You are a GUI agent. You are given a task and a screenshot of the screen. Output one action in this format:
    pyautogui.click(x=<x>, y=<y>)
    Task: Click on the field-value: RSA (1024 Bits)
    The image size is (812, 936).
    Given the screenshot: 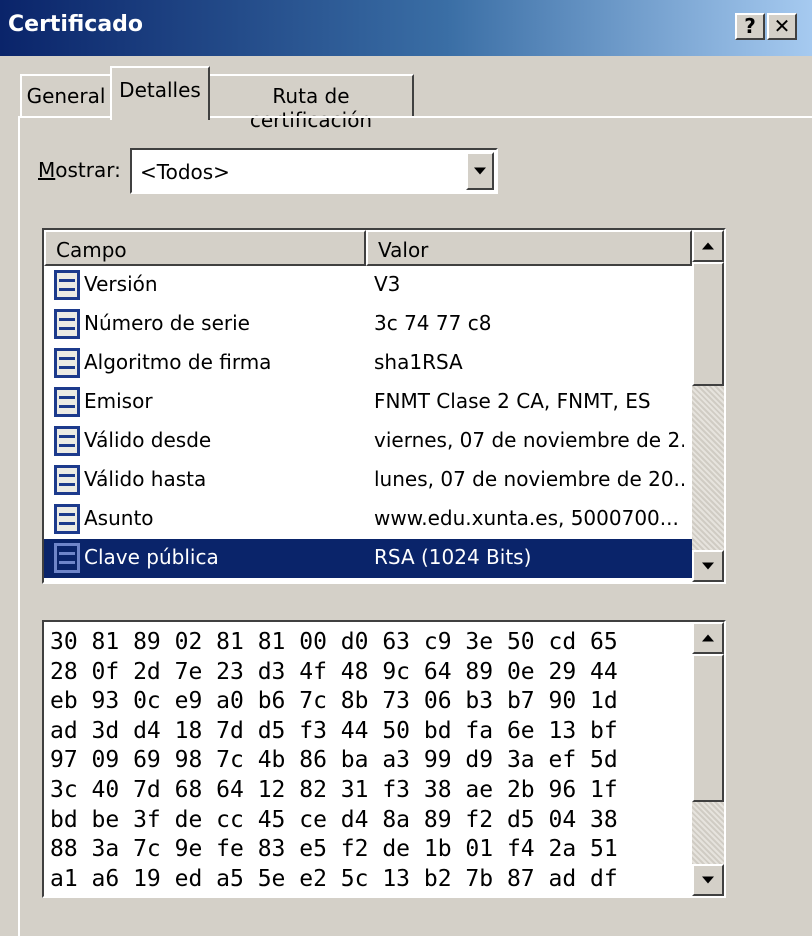 What is the action you would take?
    pyautogui.click(x=453, y=557)
    